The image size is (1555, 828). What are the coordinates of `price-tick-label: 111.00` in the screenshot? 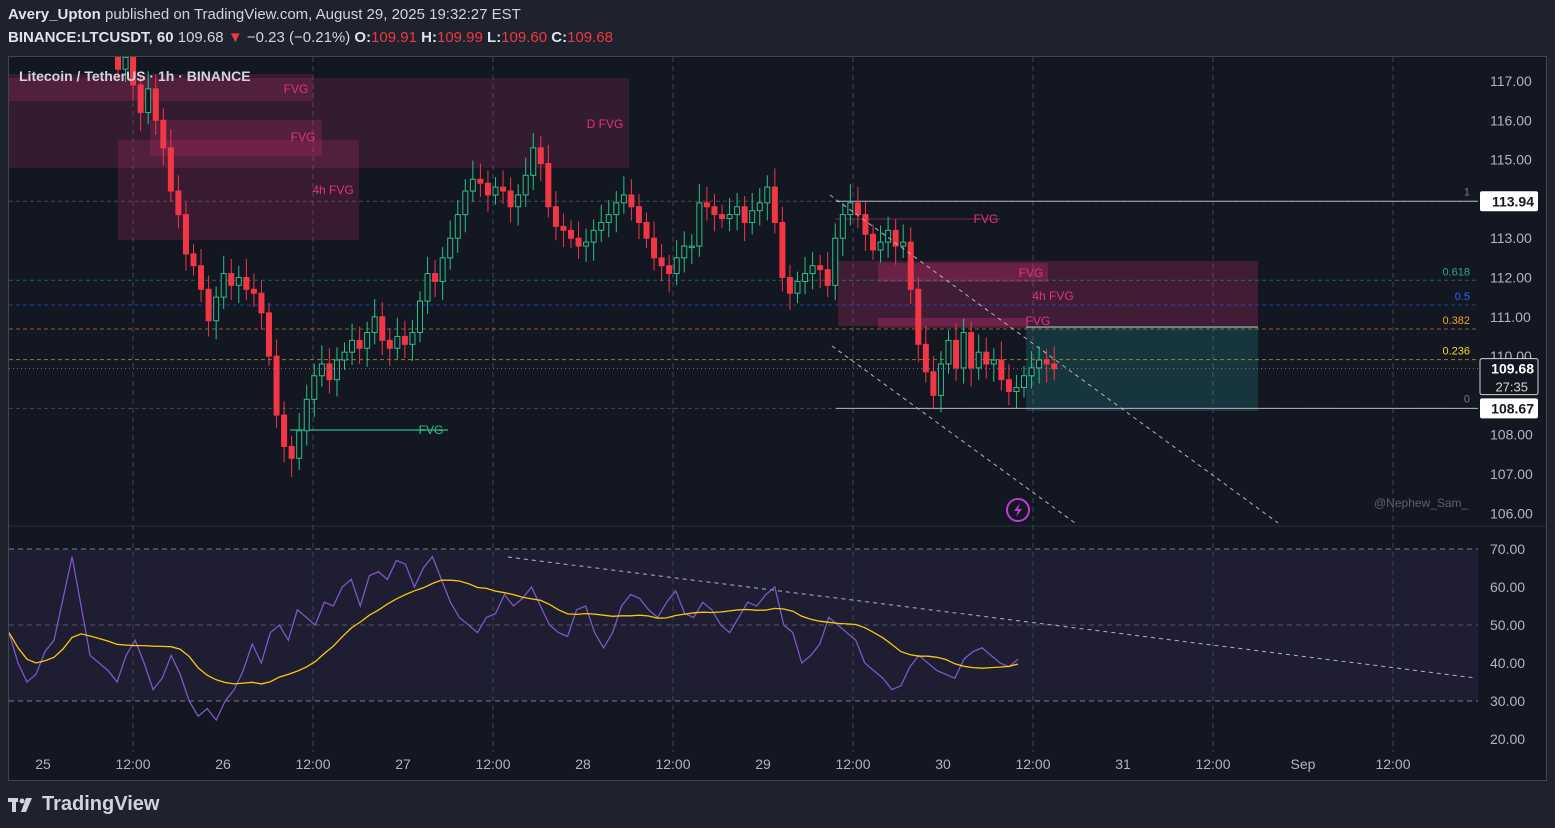 It's located at (1510, 317).